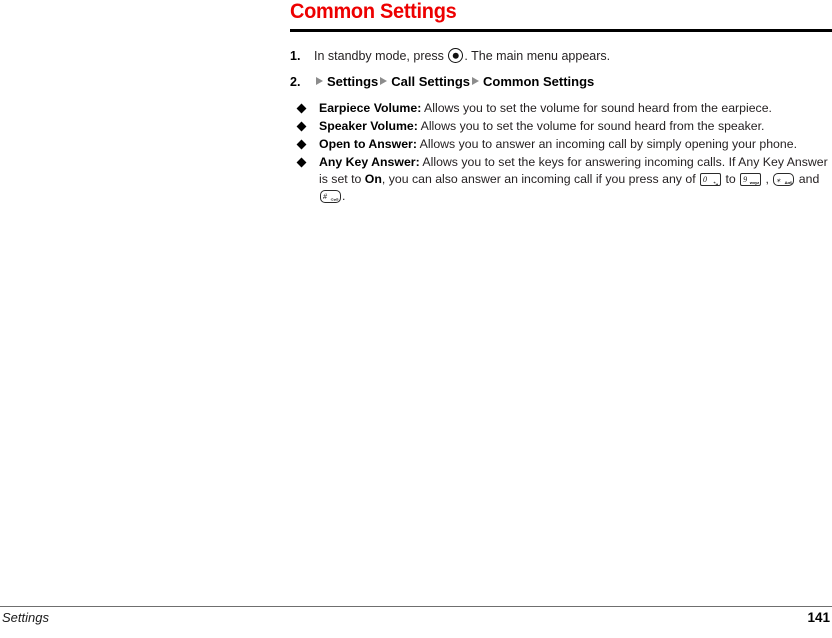 Image resolution: width=832 pixels, height=638 pixels. What do you see at coordinates (369, 162) in the screenshot?
I see `option-term: Any Key Answer:` at bounding box center [369, 162].